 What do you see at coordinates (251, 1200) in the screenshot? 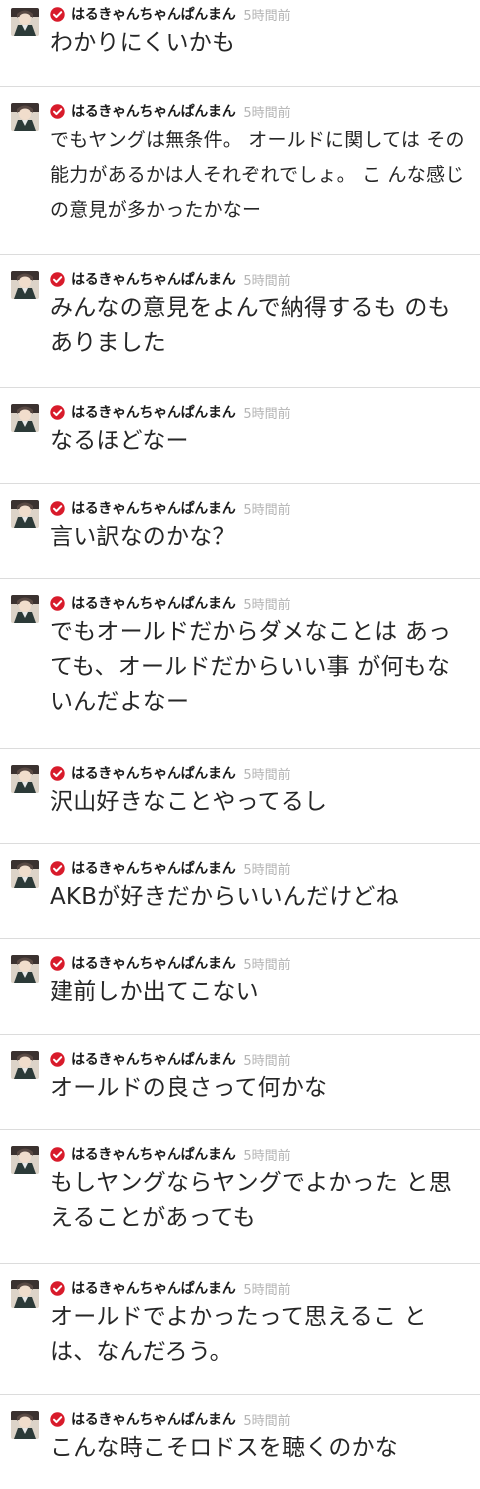
I see `message-text: もしヤングならヤングでよかった と思えることがあっても` at bounding box center [251, 1200].